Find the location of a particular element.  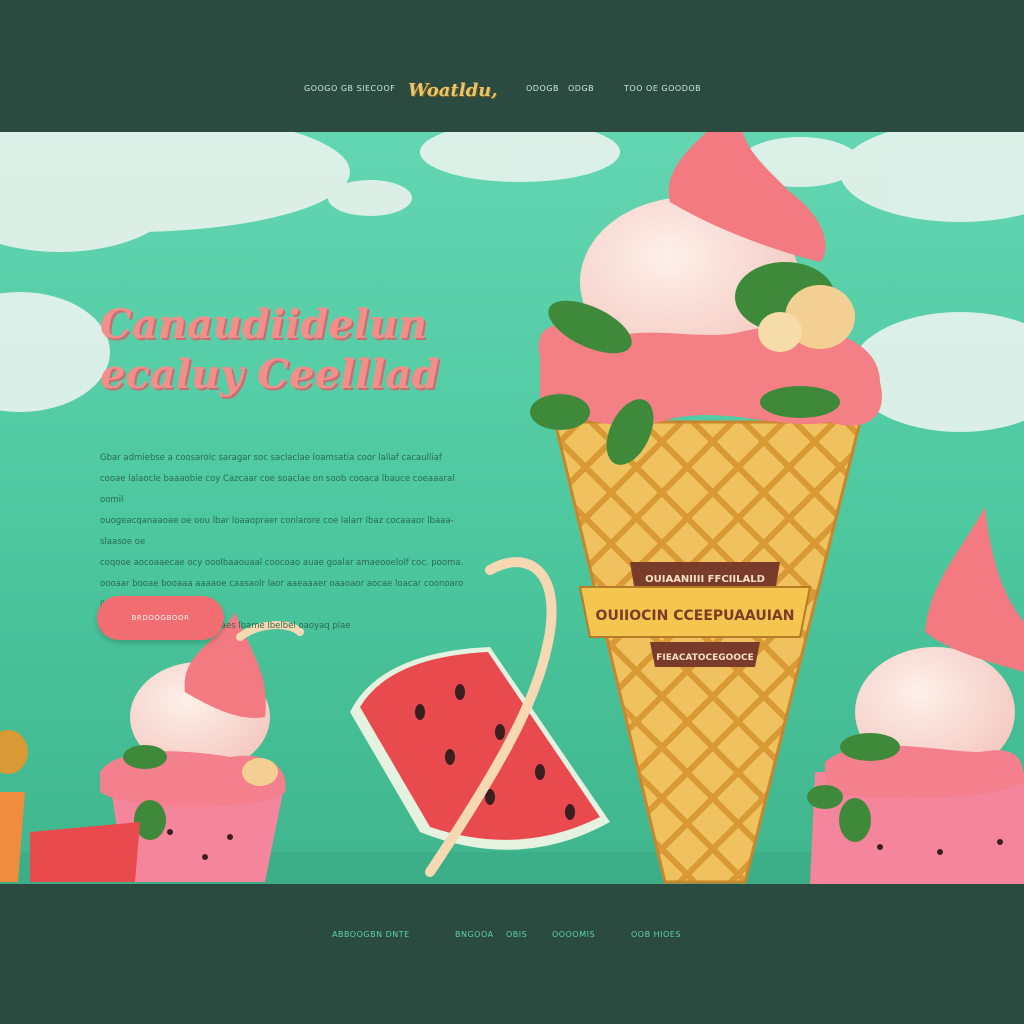

nav-link-left: GOOGO GB SIECOOF is located at coordinates (349, 88).